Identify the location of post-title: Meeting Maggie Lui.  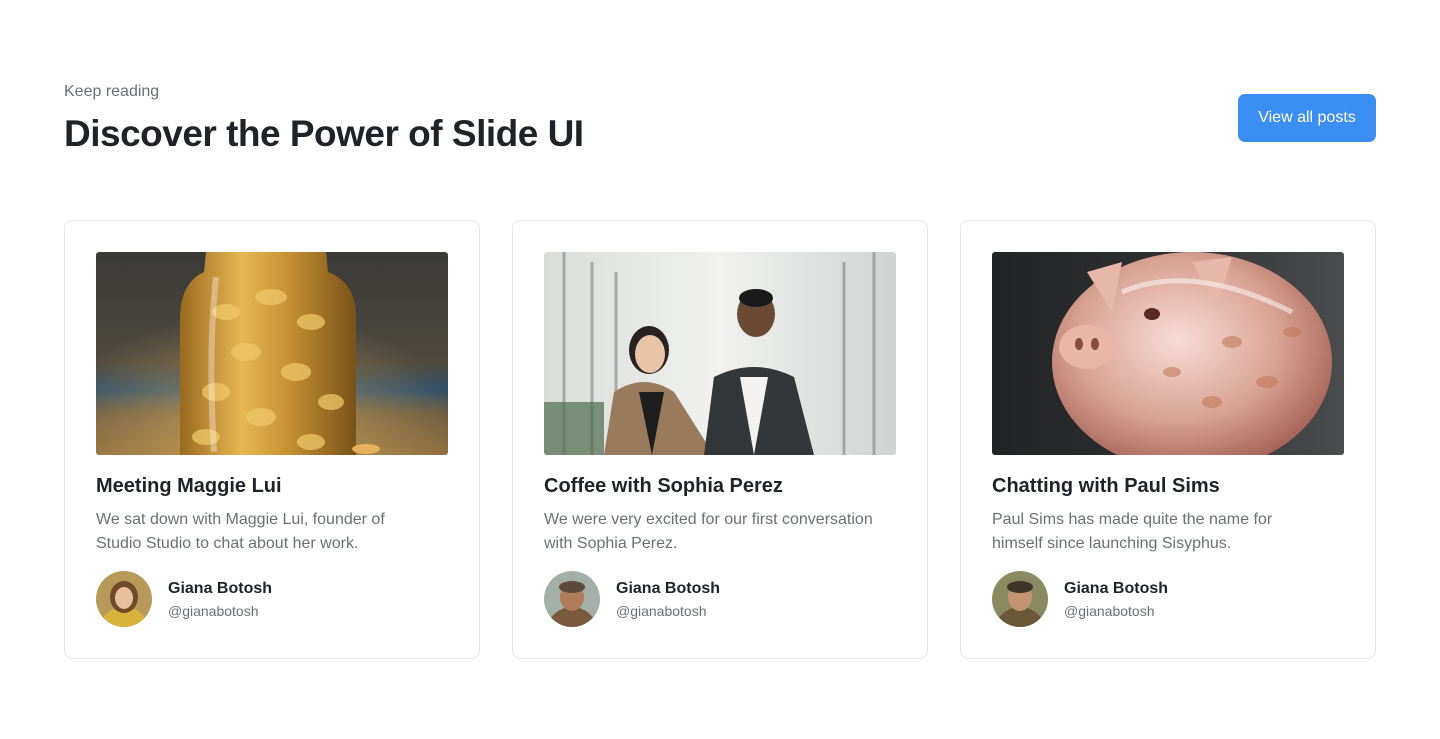
(189, 486).